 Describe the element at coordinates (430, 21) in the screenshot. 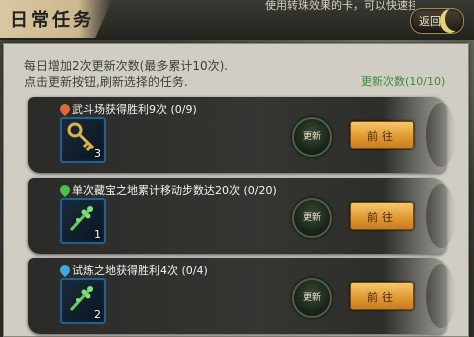

I see `back-label: 返回` at that location.